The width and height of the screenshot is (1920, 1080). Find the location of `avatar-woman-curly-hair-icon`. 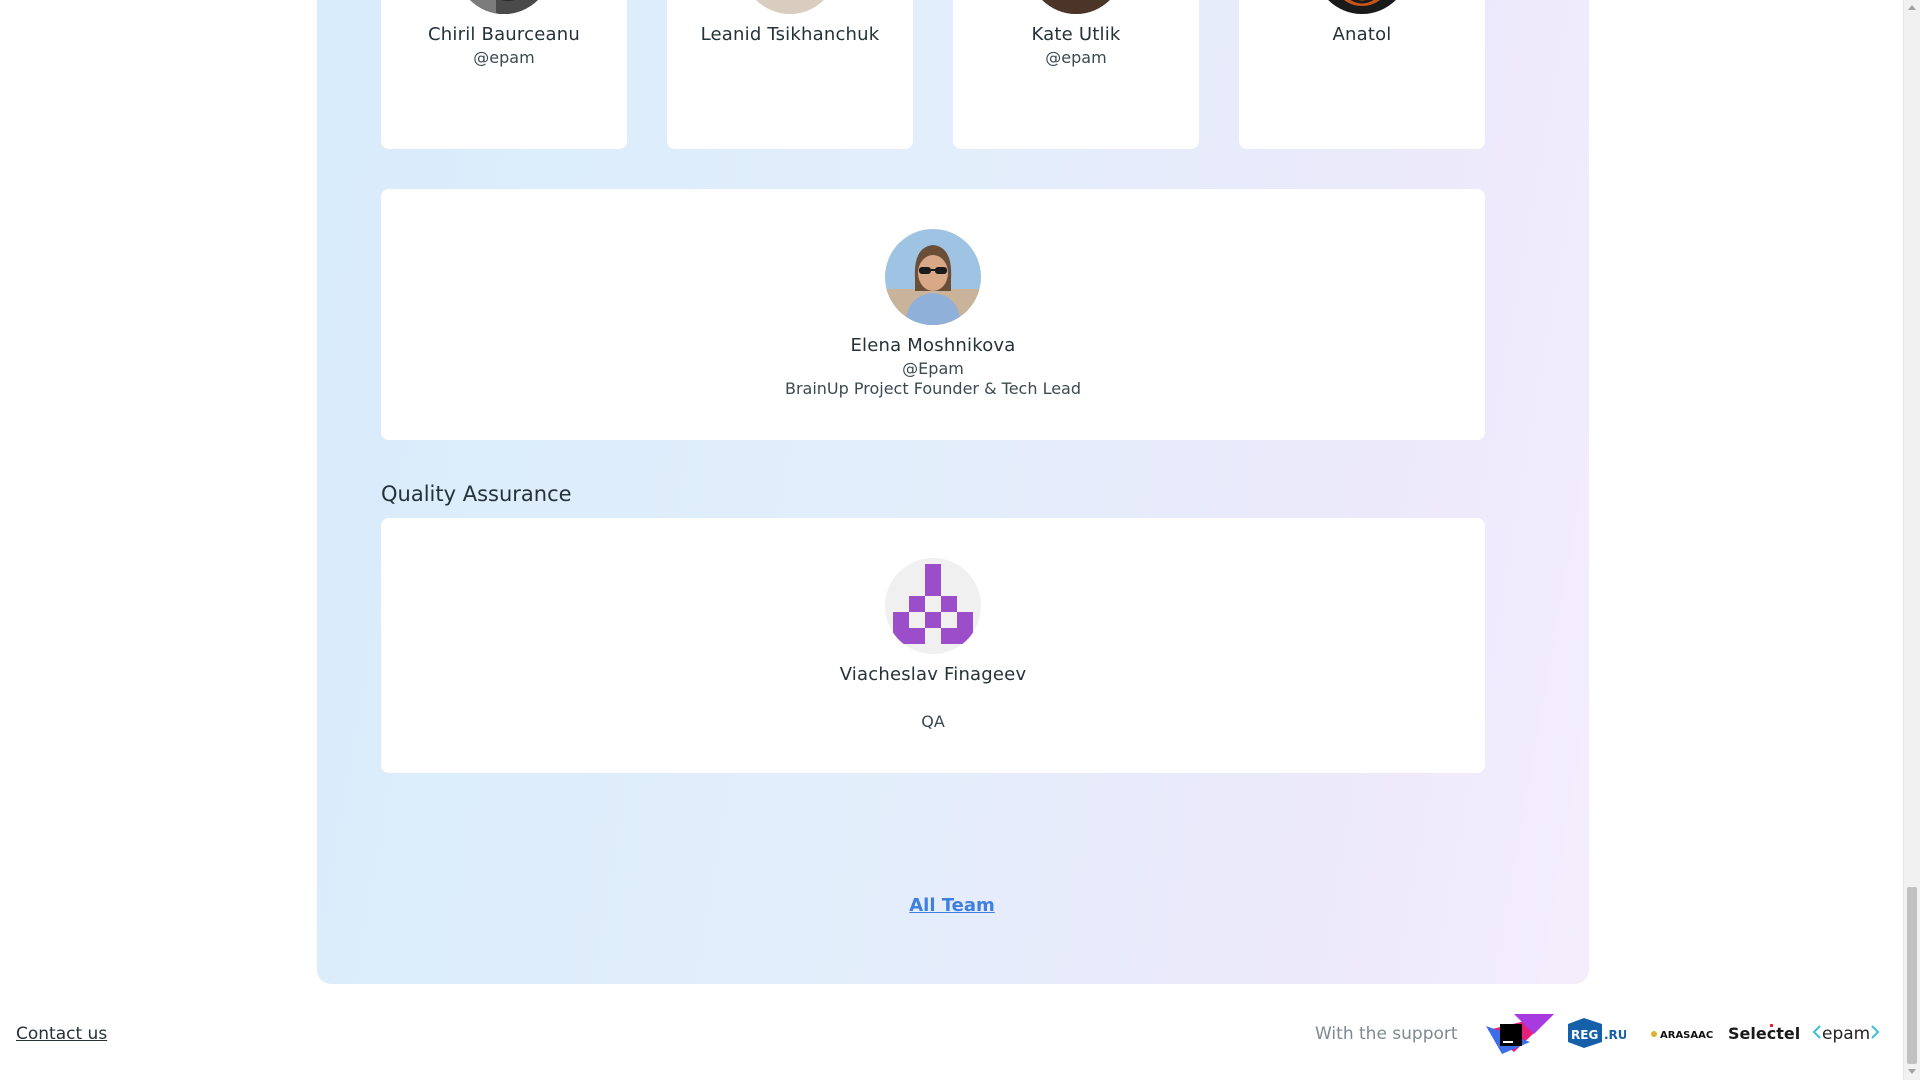

avatar-woman-curly-hair-icon is located at coordinates (1076, 7).